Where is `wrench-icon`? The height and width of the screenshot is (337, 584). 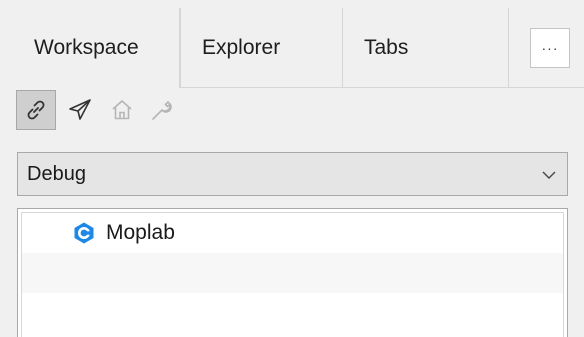
wrench-icon is located at coordinates (162, 110).